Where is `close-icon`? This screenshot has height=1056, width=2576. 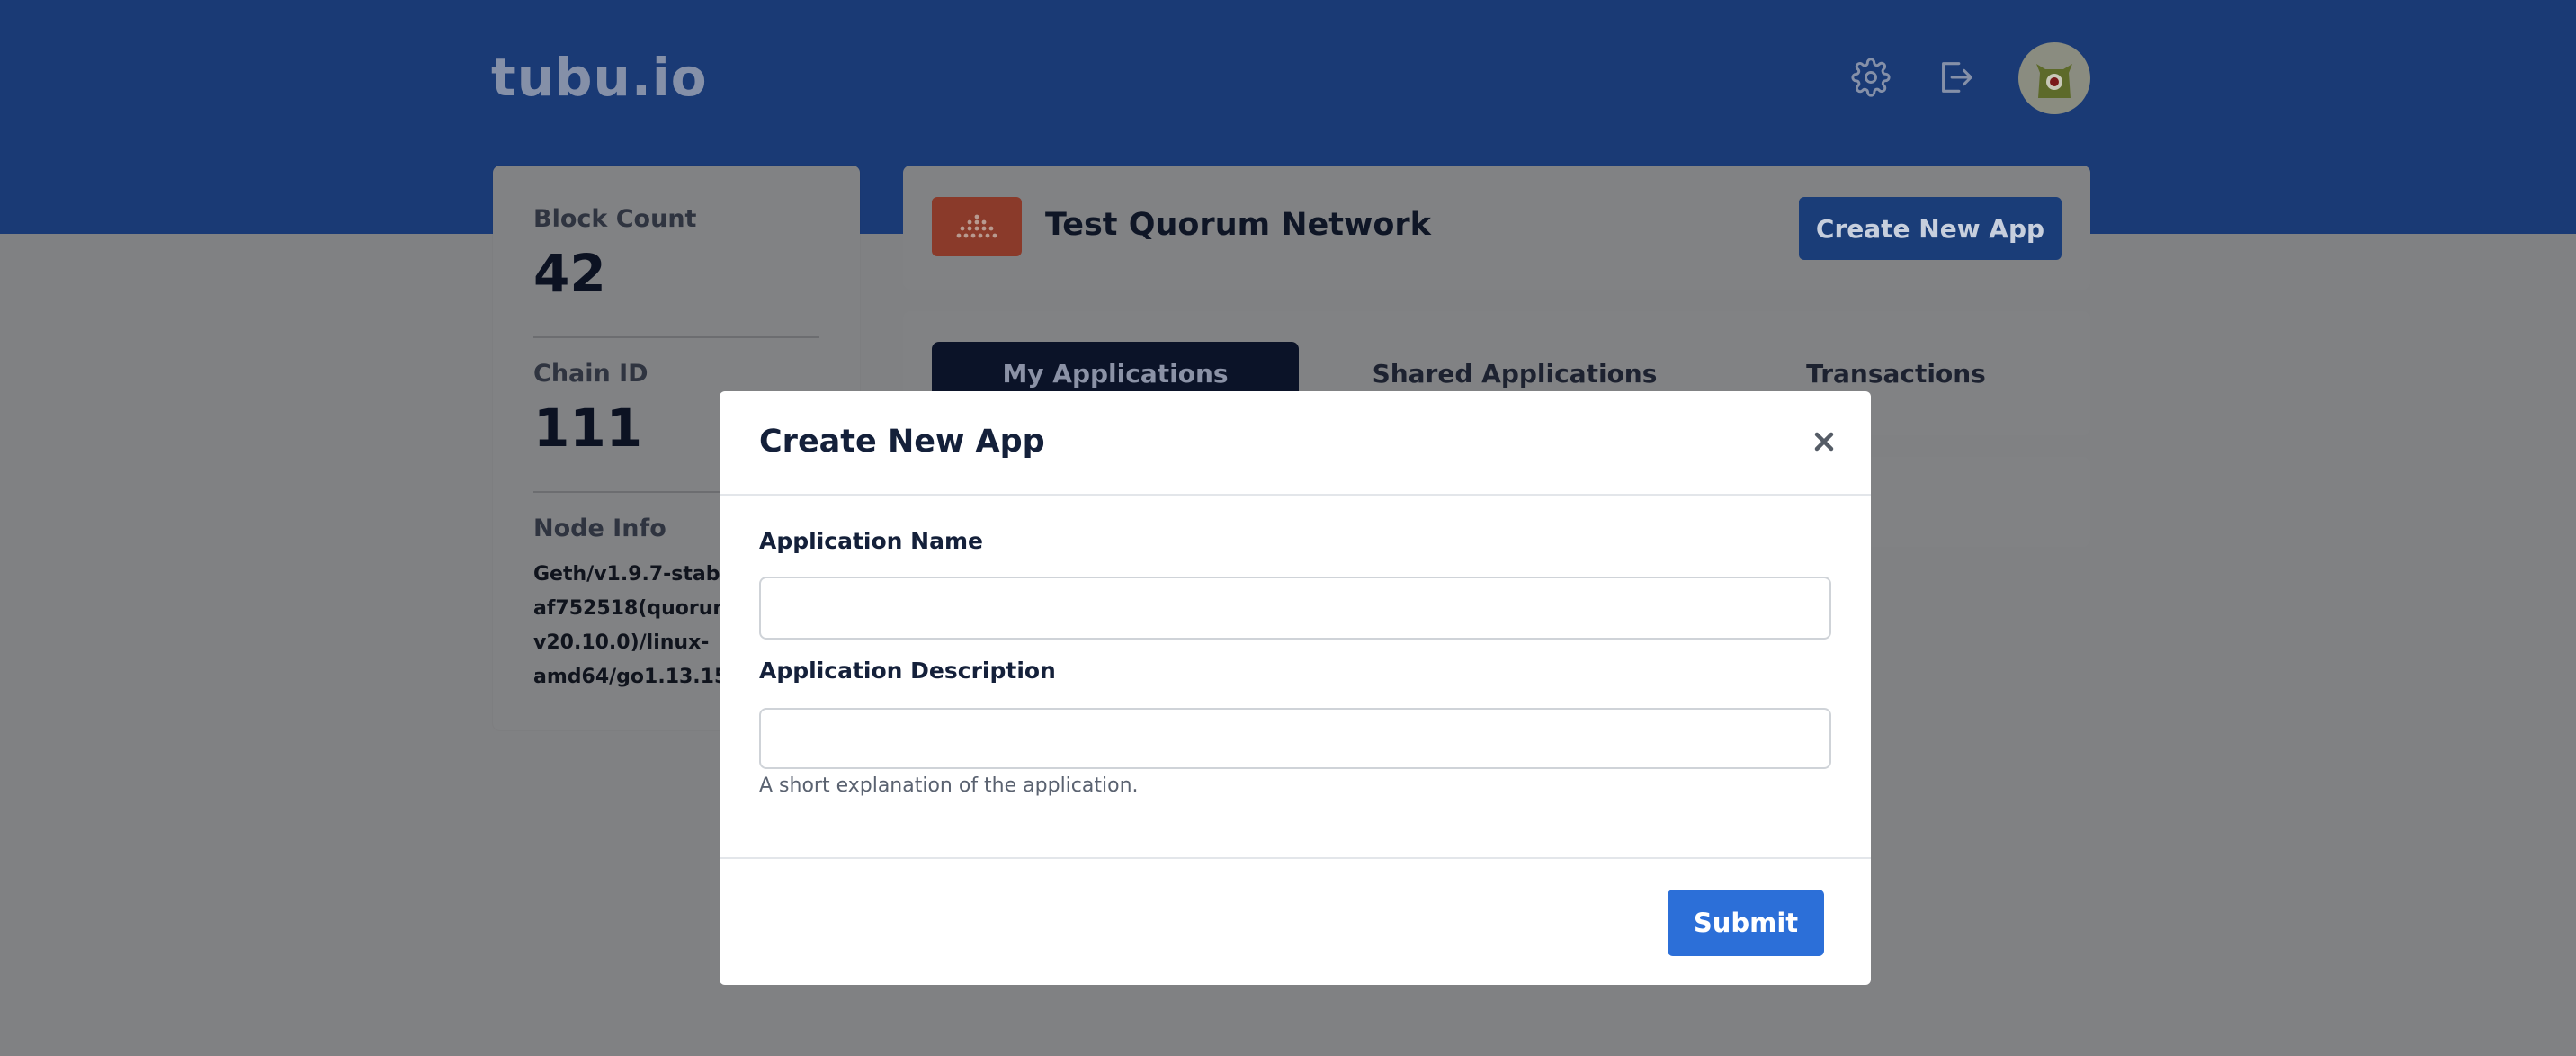 close-icon is located at coordinates (1824, 442).